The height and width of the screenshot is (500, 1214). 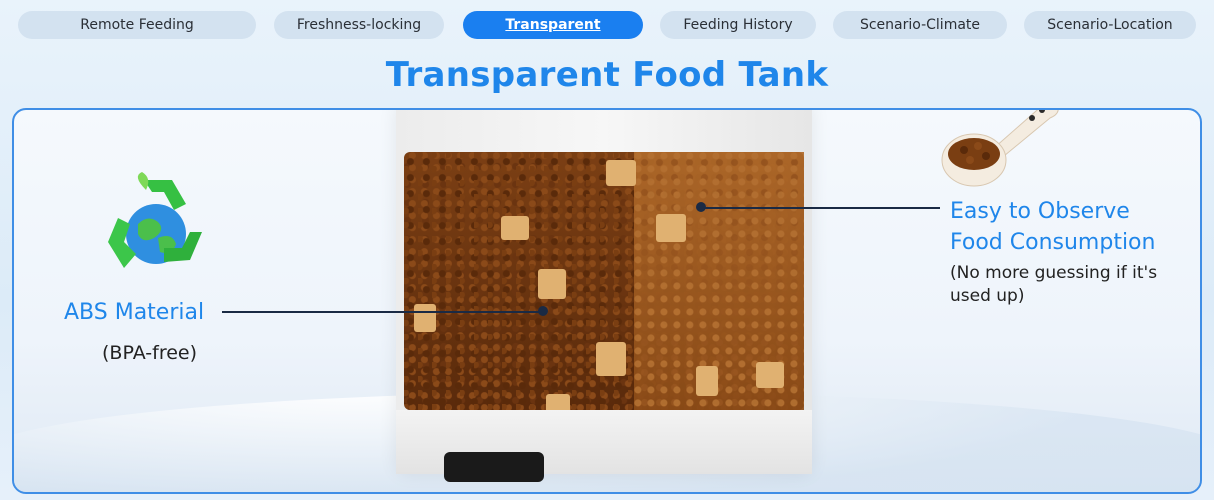 What do you see at coordinates (822, 208) in the screenshot?
I see `callout-line-right` at bounding box center [822, 208].